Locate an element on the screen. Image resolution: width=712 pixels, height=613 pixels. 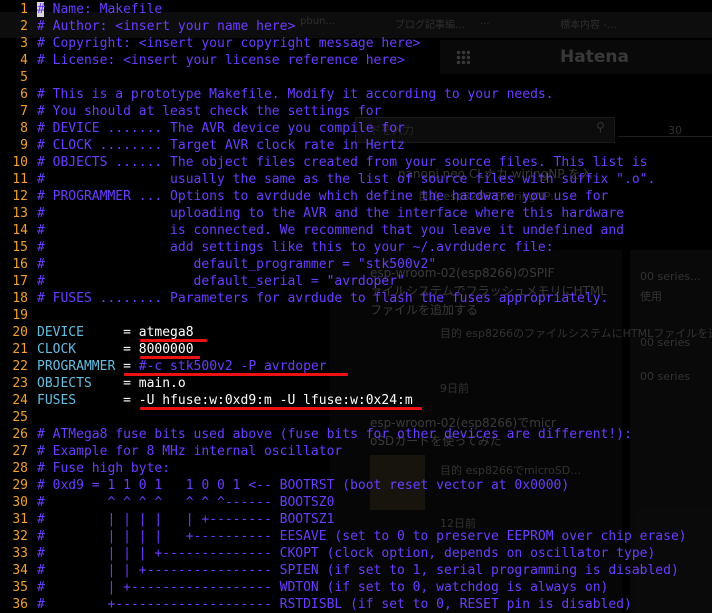
line-number: 1 is located at coordinates (24, 9).